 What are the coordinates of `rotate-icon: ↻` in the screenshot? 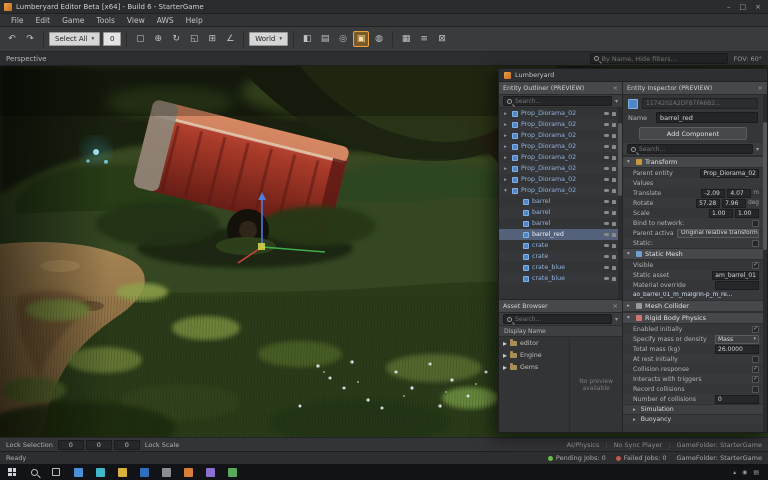 It's located at (176, 39).